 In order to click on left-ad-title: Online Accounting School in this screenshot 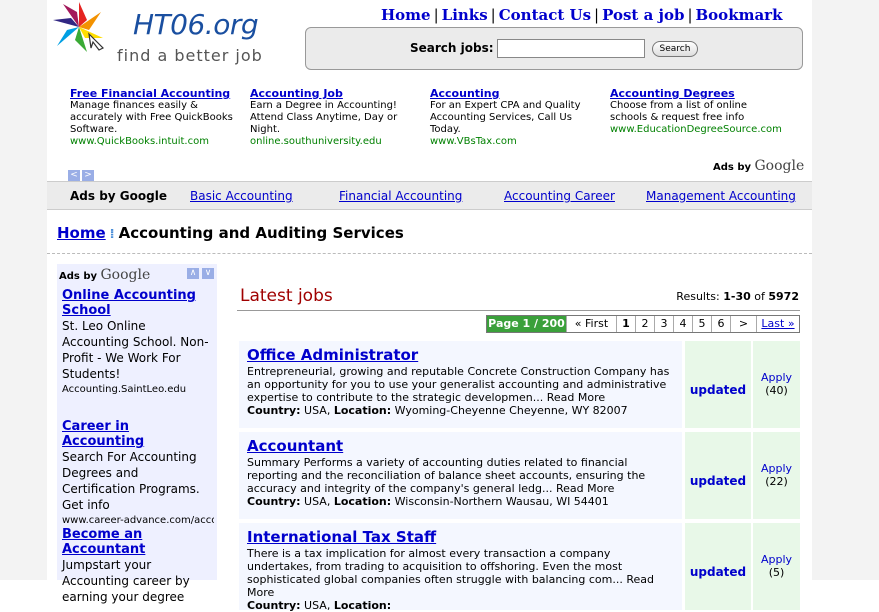, I will do `click(138, 303)`.